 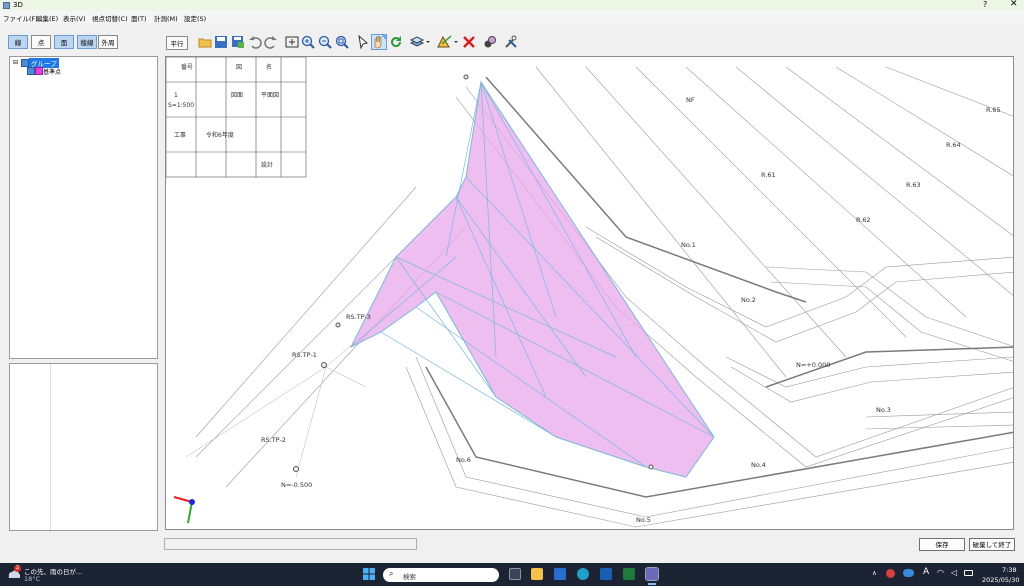 What do you see at coordinates (18, 42) in the screenshot?
I see `mode-line-button: 線` at bounding box center [18, 42].